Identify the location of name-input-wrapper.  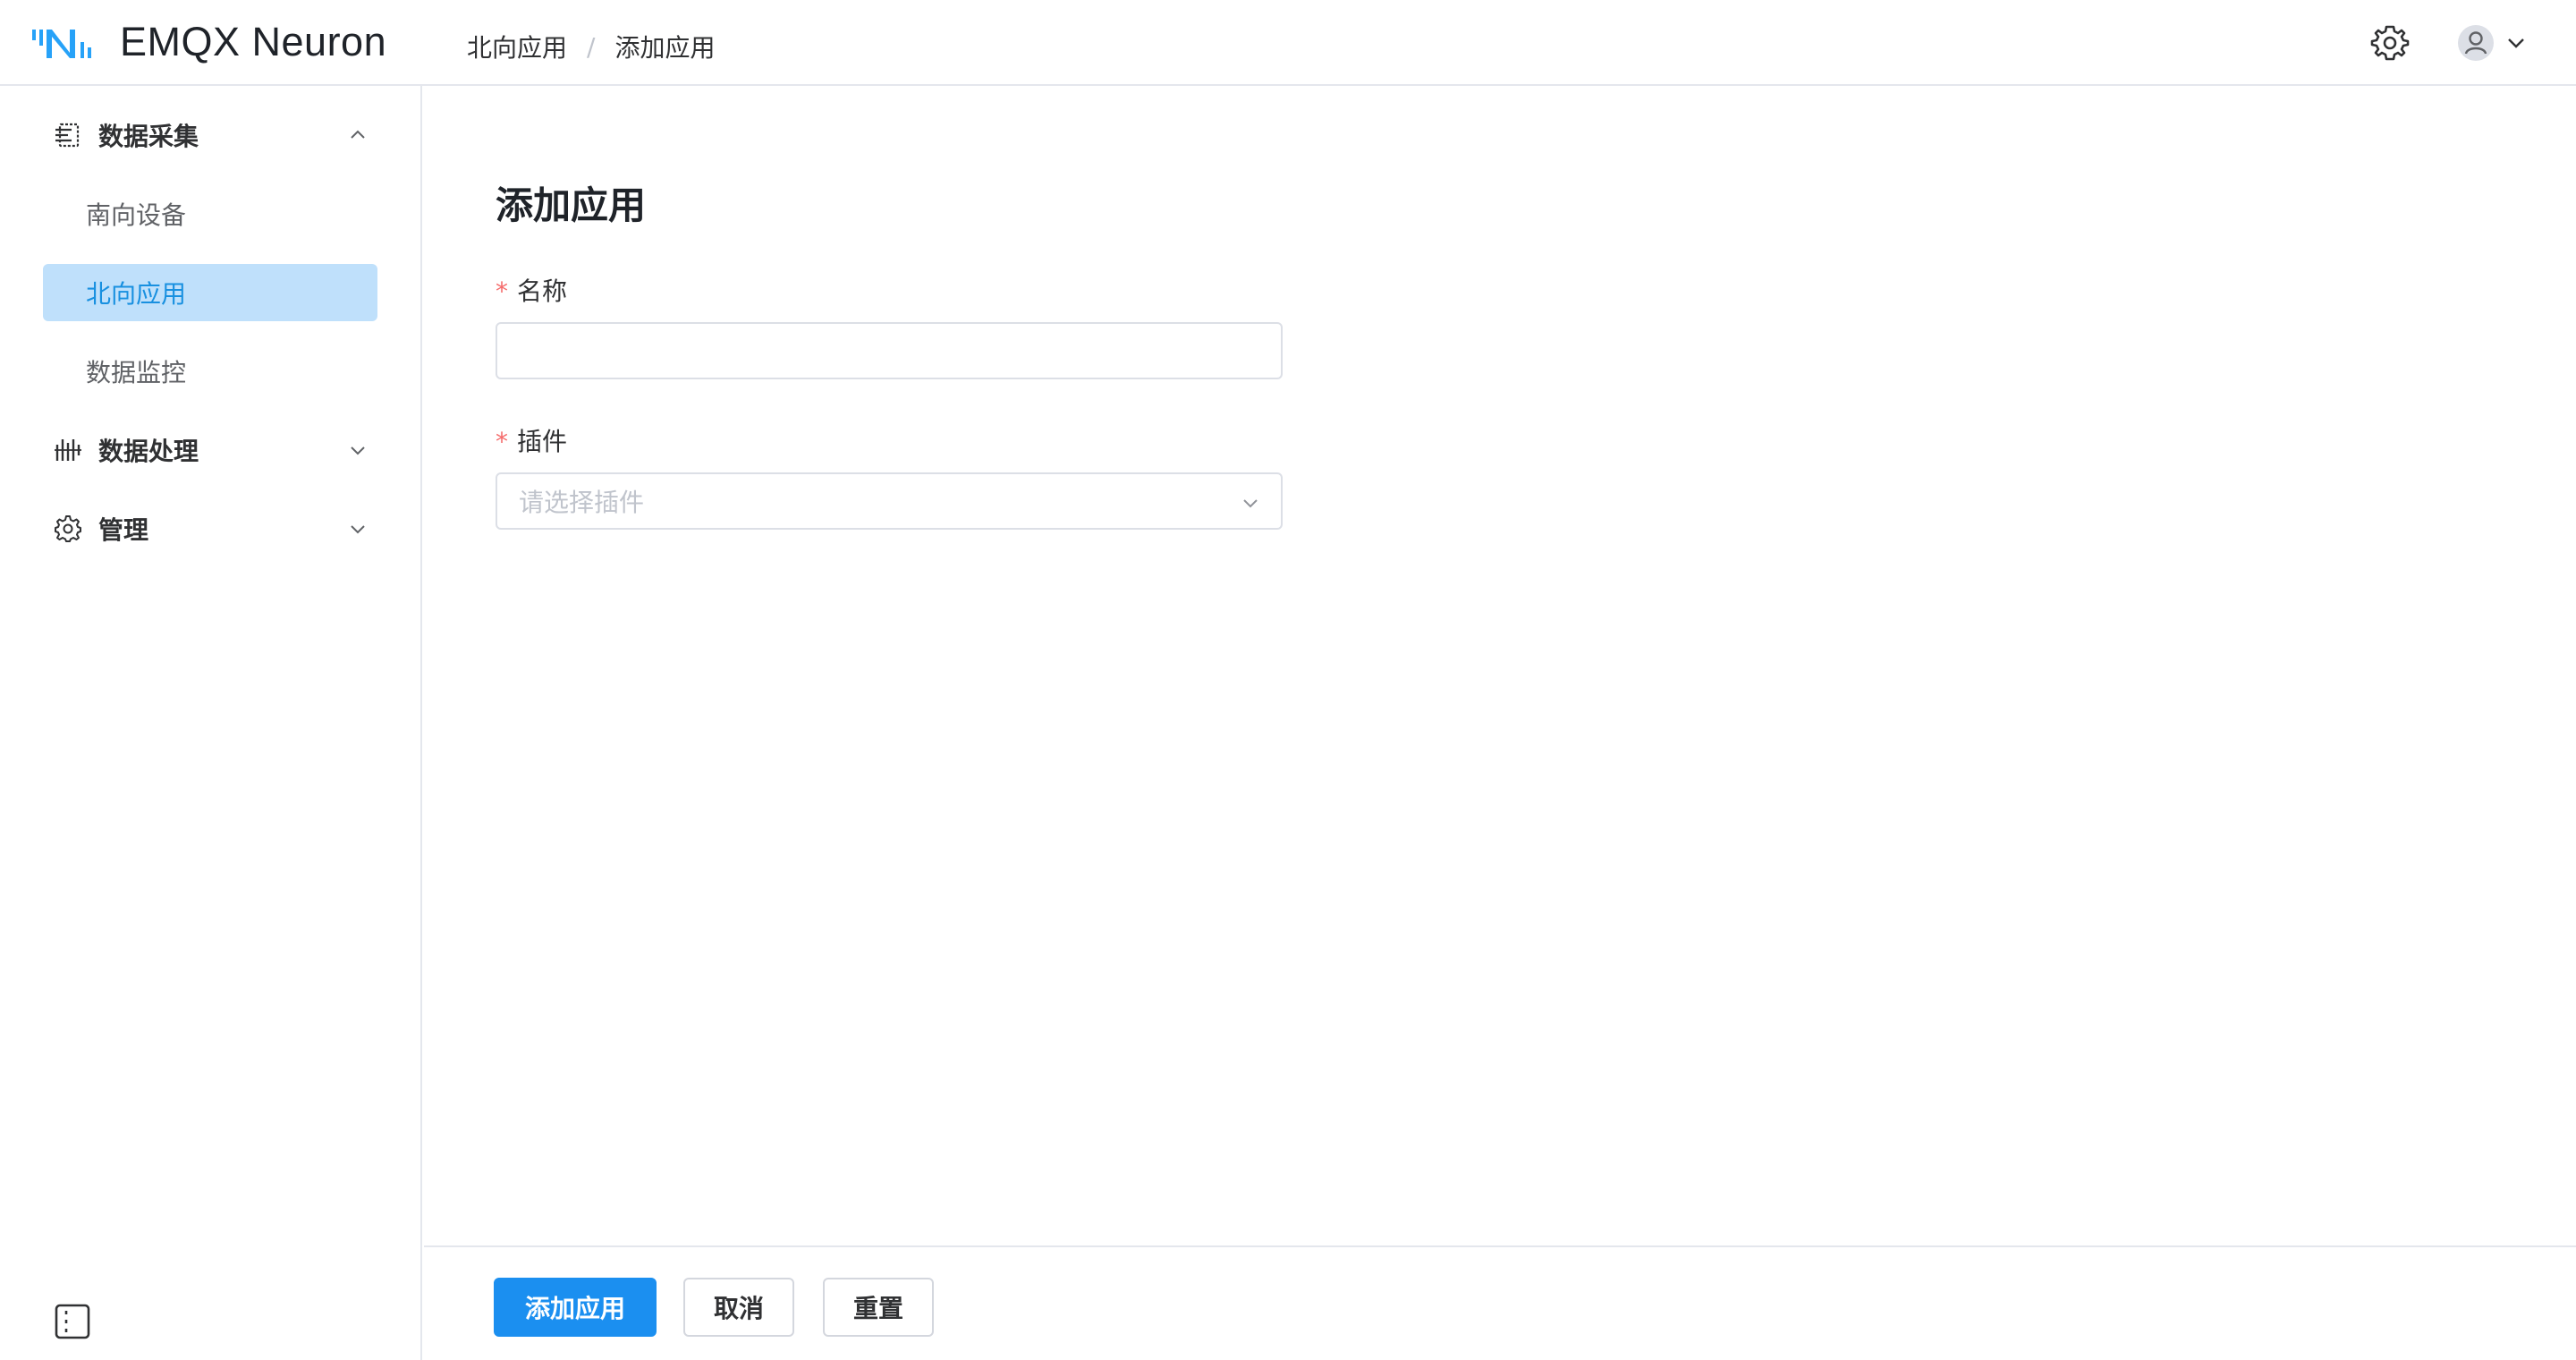
(889, 350).